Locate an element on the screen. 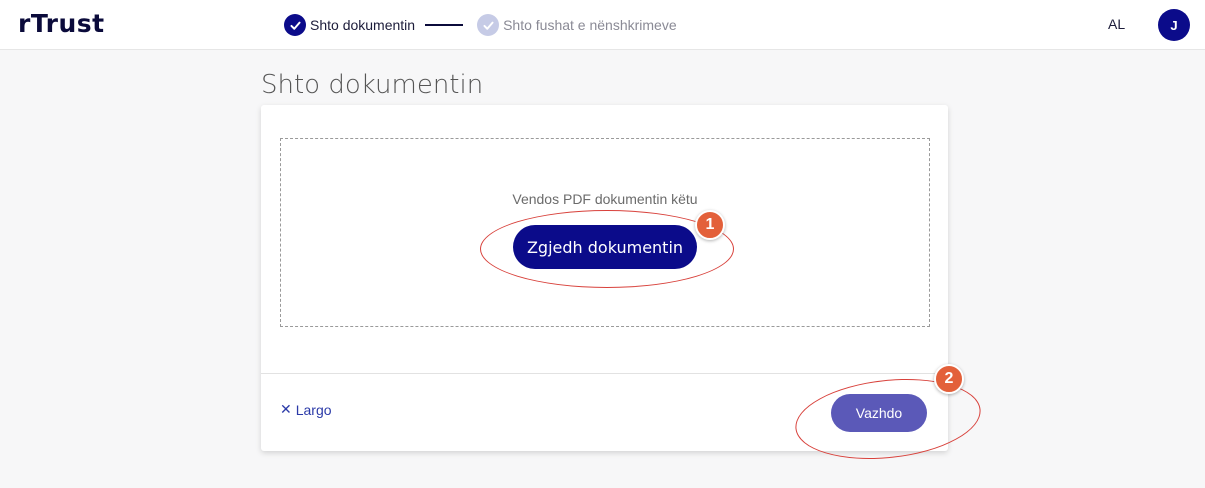 The height and width of the screenshot is (488, 1205). user-avatar: J is located at coordinates (1174, 25).